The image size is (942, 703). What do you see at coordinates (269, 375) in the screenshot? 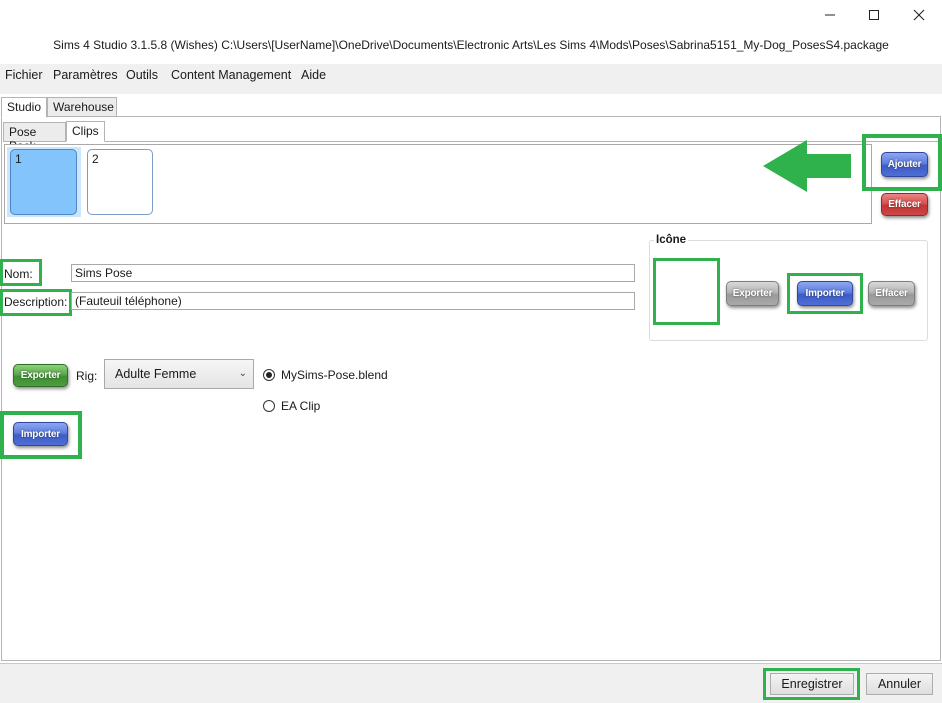
I see `radio-blend` at bounding box center [269, 375].